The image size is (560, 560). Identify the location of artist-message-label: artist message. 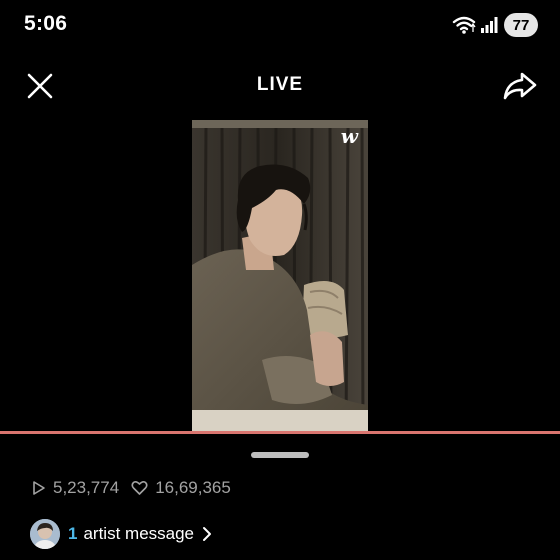
(139, 533).